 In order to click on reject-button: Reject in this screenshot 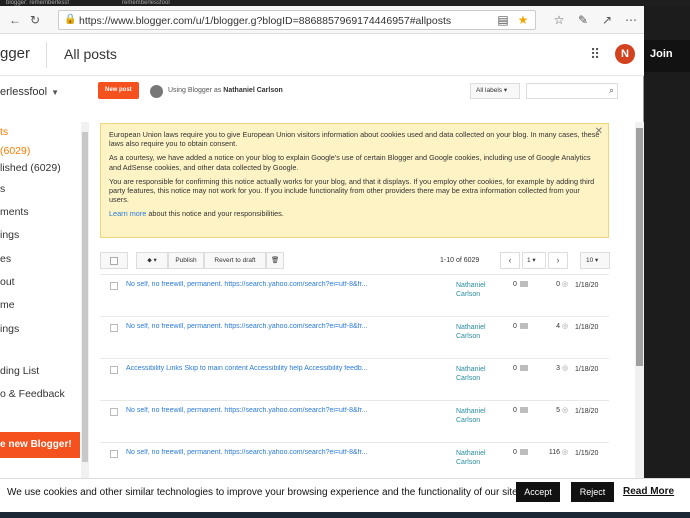, I will do `click(592, 492)`.